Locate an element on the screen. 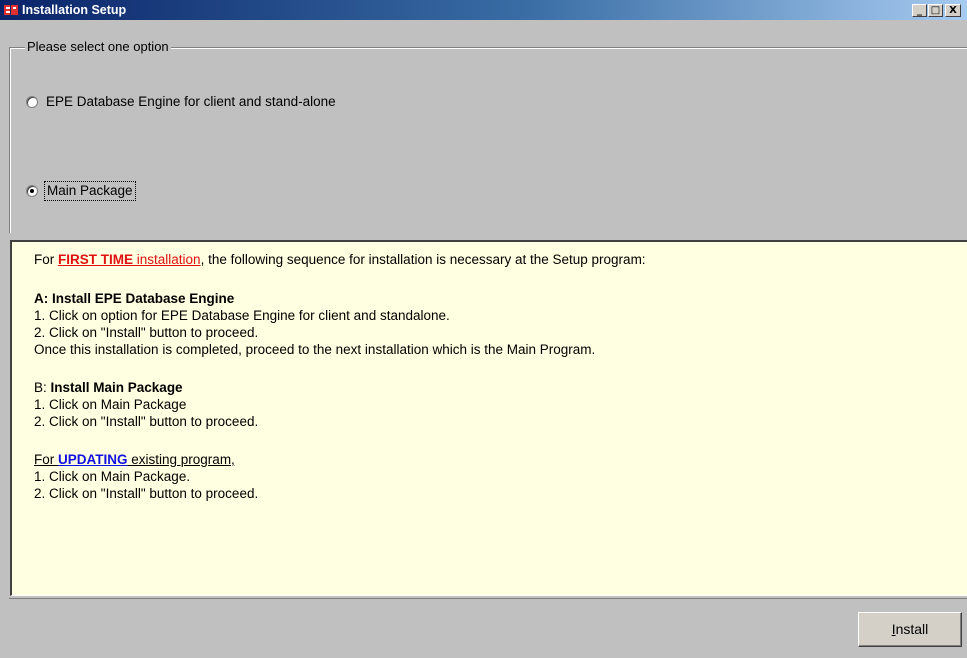  setup-app-icon is located at coordinates (11, 10).